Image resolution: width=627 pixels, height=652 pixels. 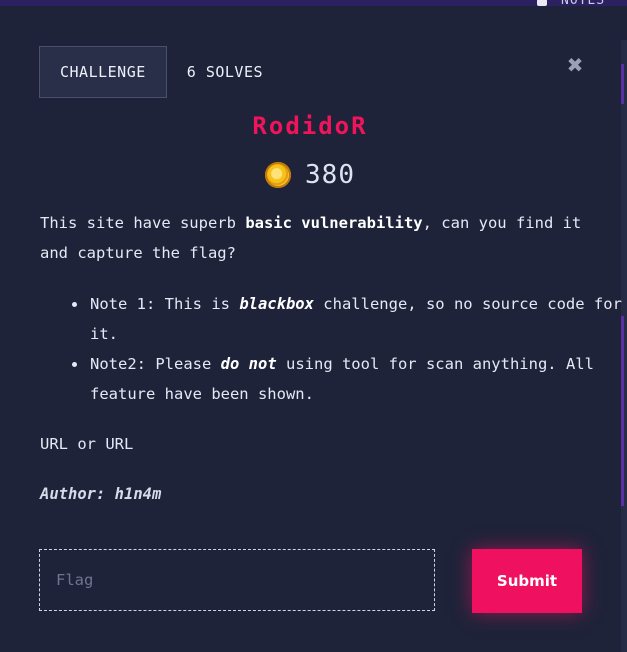 I want to click on challenge-links: URL or URL, so click(x=86, y=444).